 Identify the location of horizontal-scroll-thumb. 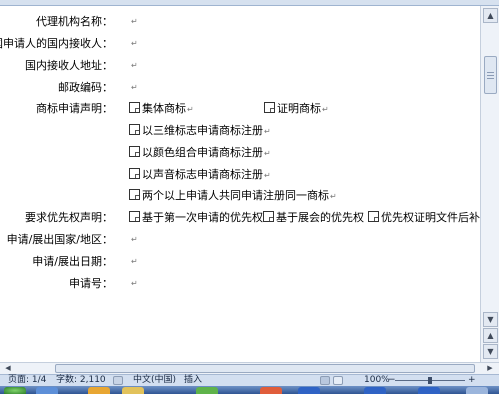
(265, 368).